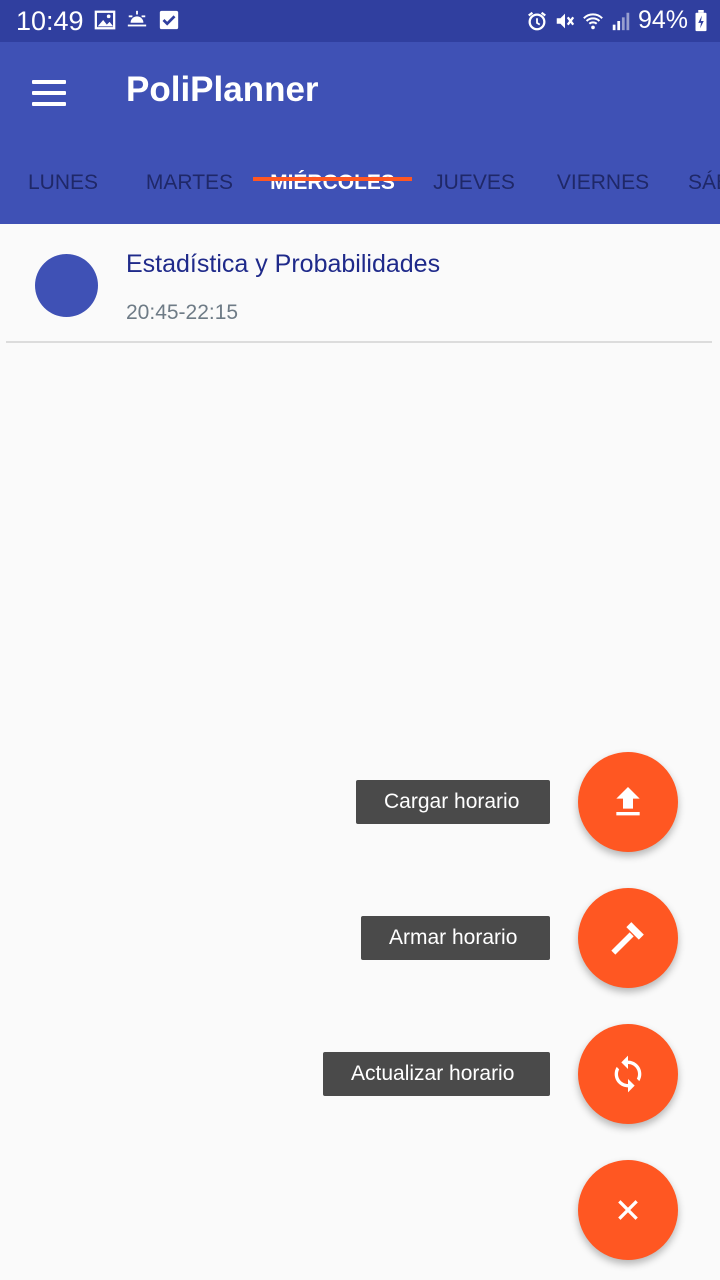 This screenshot has width=720, height=1280. I want to click on tab-jueves: JUEVES, so click(474, 188).